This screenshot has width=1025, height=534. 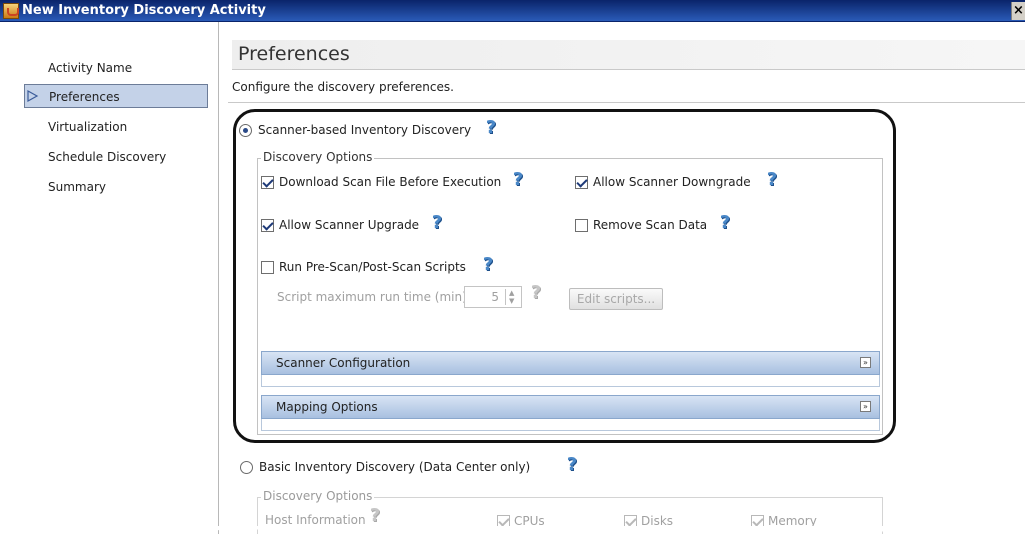 I want to click on remove-scan-data-label: Remove Scan Data, so click(x=650, y=225).